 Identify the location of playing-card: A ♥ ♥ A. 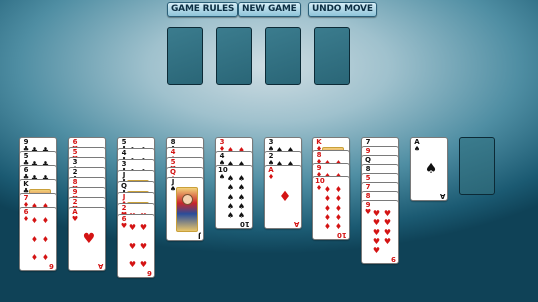
(87, 239).